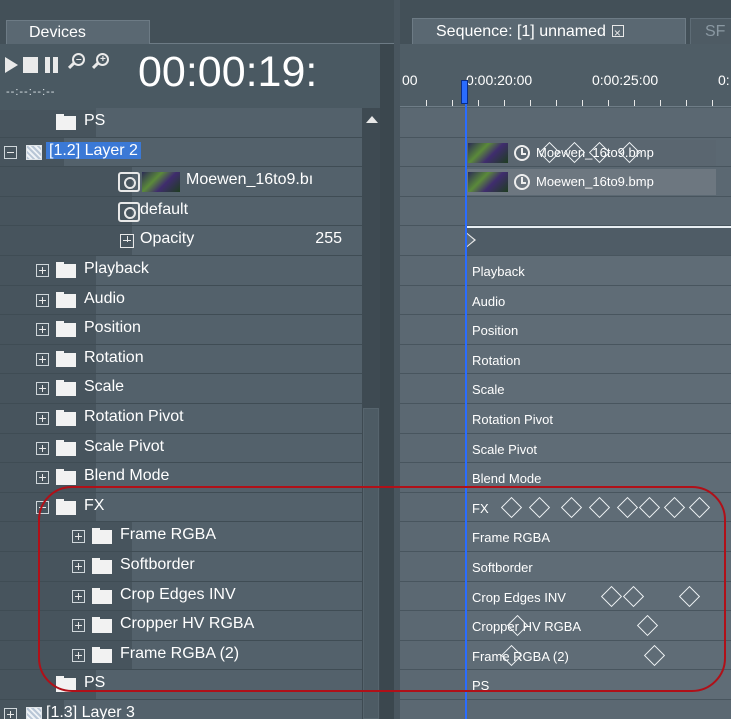 The height and width of the screenshot is (719, 731). What do you see at coordinates (181, 330) in the screenshot?
I see `tree-row: Position` at bounding box center [181, 330].